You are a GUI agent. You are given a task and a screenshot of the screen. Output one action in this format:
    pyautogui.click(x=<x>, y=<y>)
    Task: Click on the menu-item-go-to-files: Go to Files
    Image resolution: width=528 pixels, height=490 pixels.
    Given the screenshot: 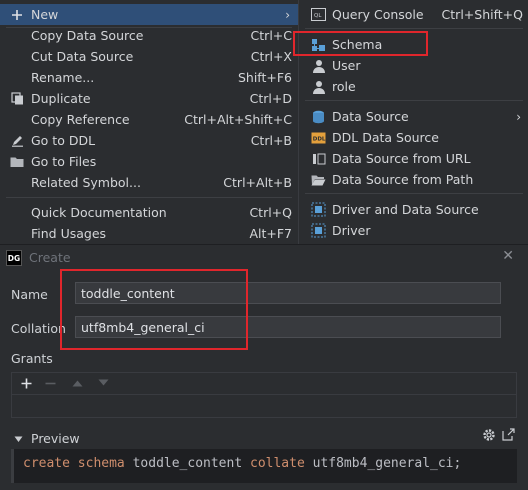 What is the action you would take?
    pyautogui.click(x=149, y=161)
    